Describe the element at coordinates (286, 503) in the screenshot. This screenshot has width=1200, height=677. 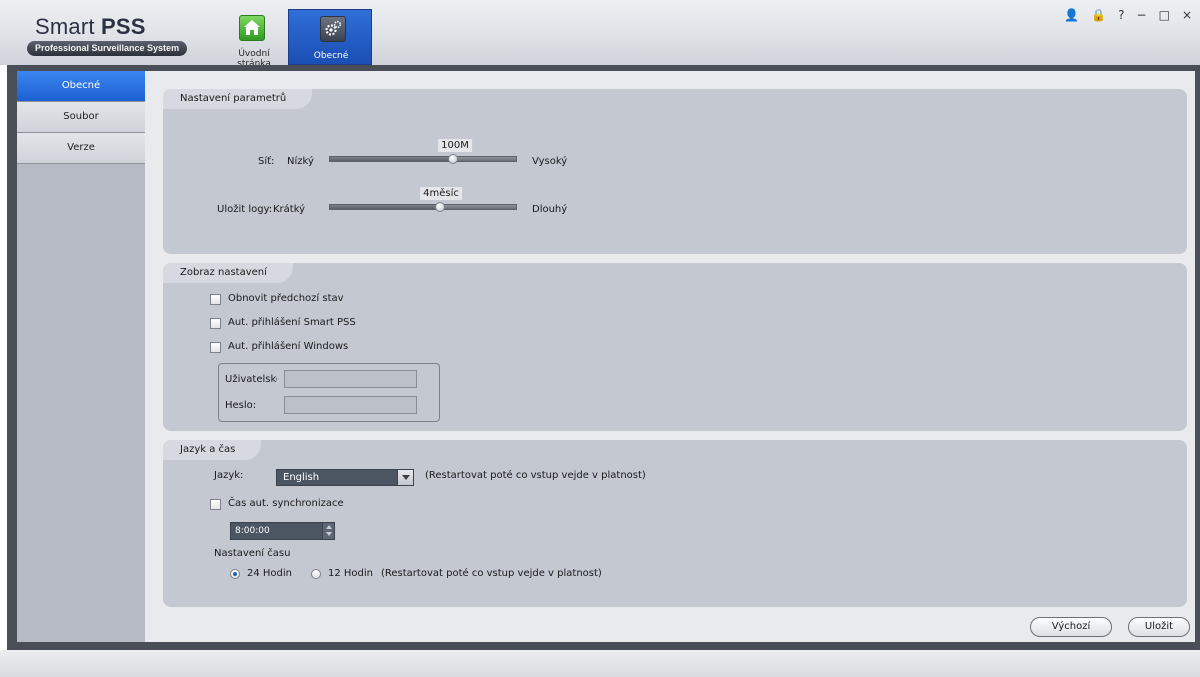
I see `time-sync-label: Čas aut. synchronizace` at that location.